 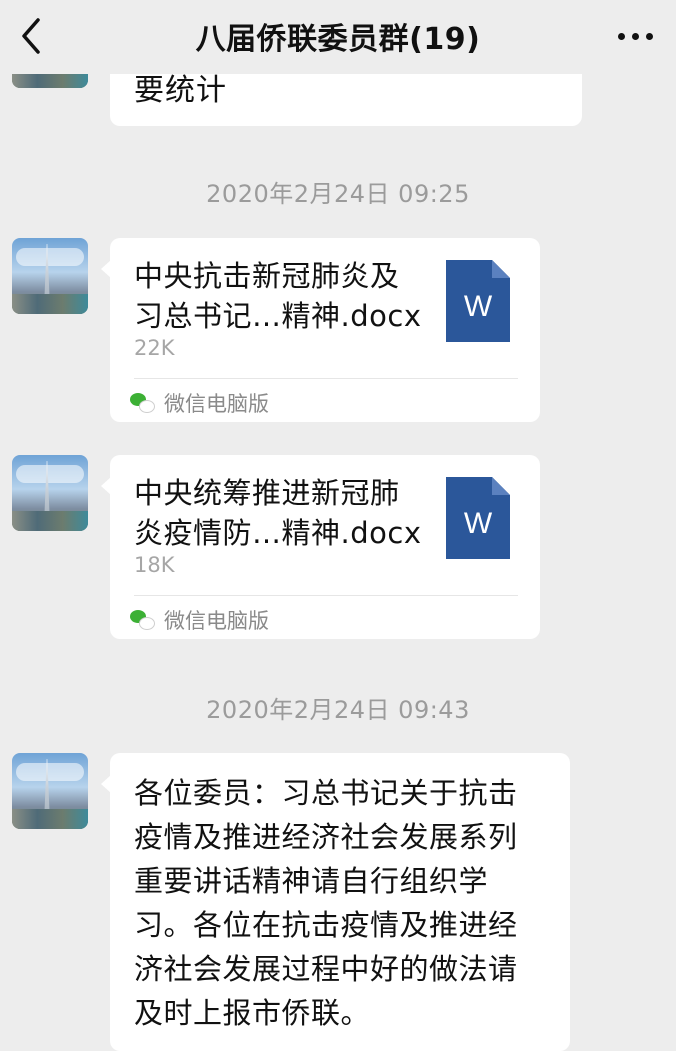 What do you see at coordinates (326, 793) in the screenshot?
I see `message-line: 各位委员：习总书记关于抗击` at bounding box center [326, 793].